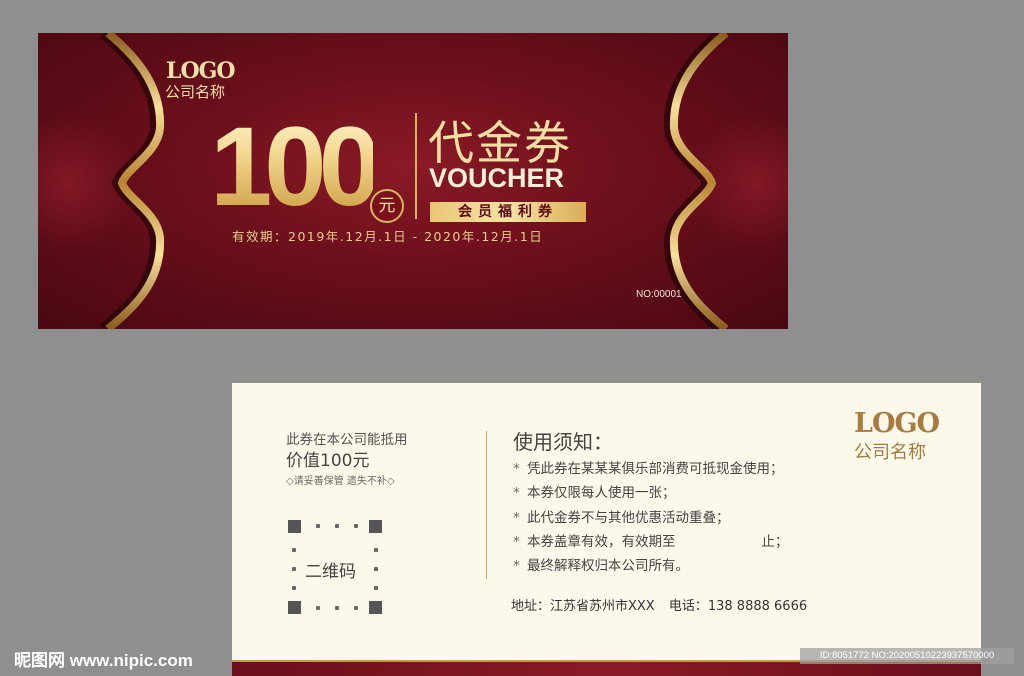 The image size is (1024, 676). I want to click on redeem-value: 价值100元, so click(328, 461).